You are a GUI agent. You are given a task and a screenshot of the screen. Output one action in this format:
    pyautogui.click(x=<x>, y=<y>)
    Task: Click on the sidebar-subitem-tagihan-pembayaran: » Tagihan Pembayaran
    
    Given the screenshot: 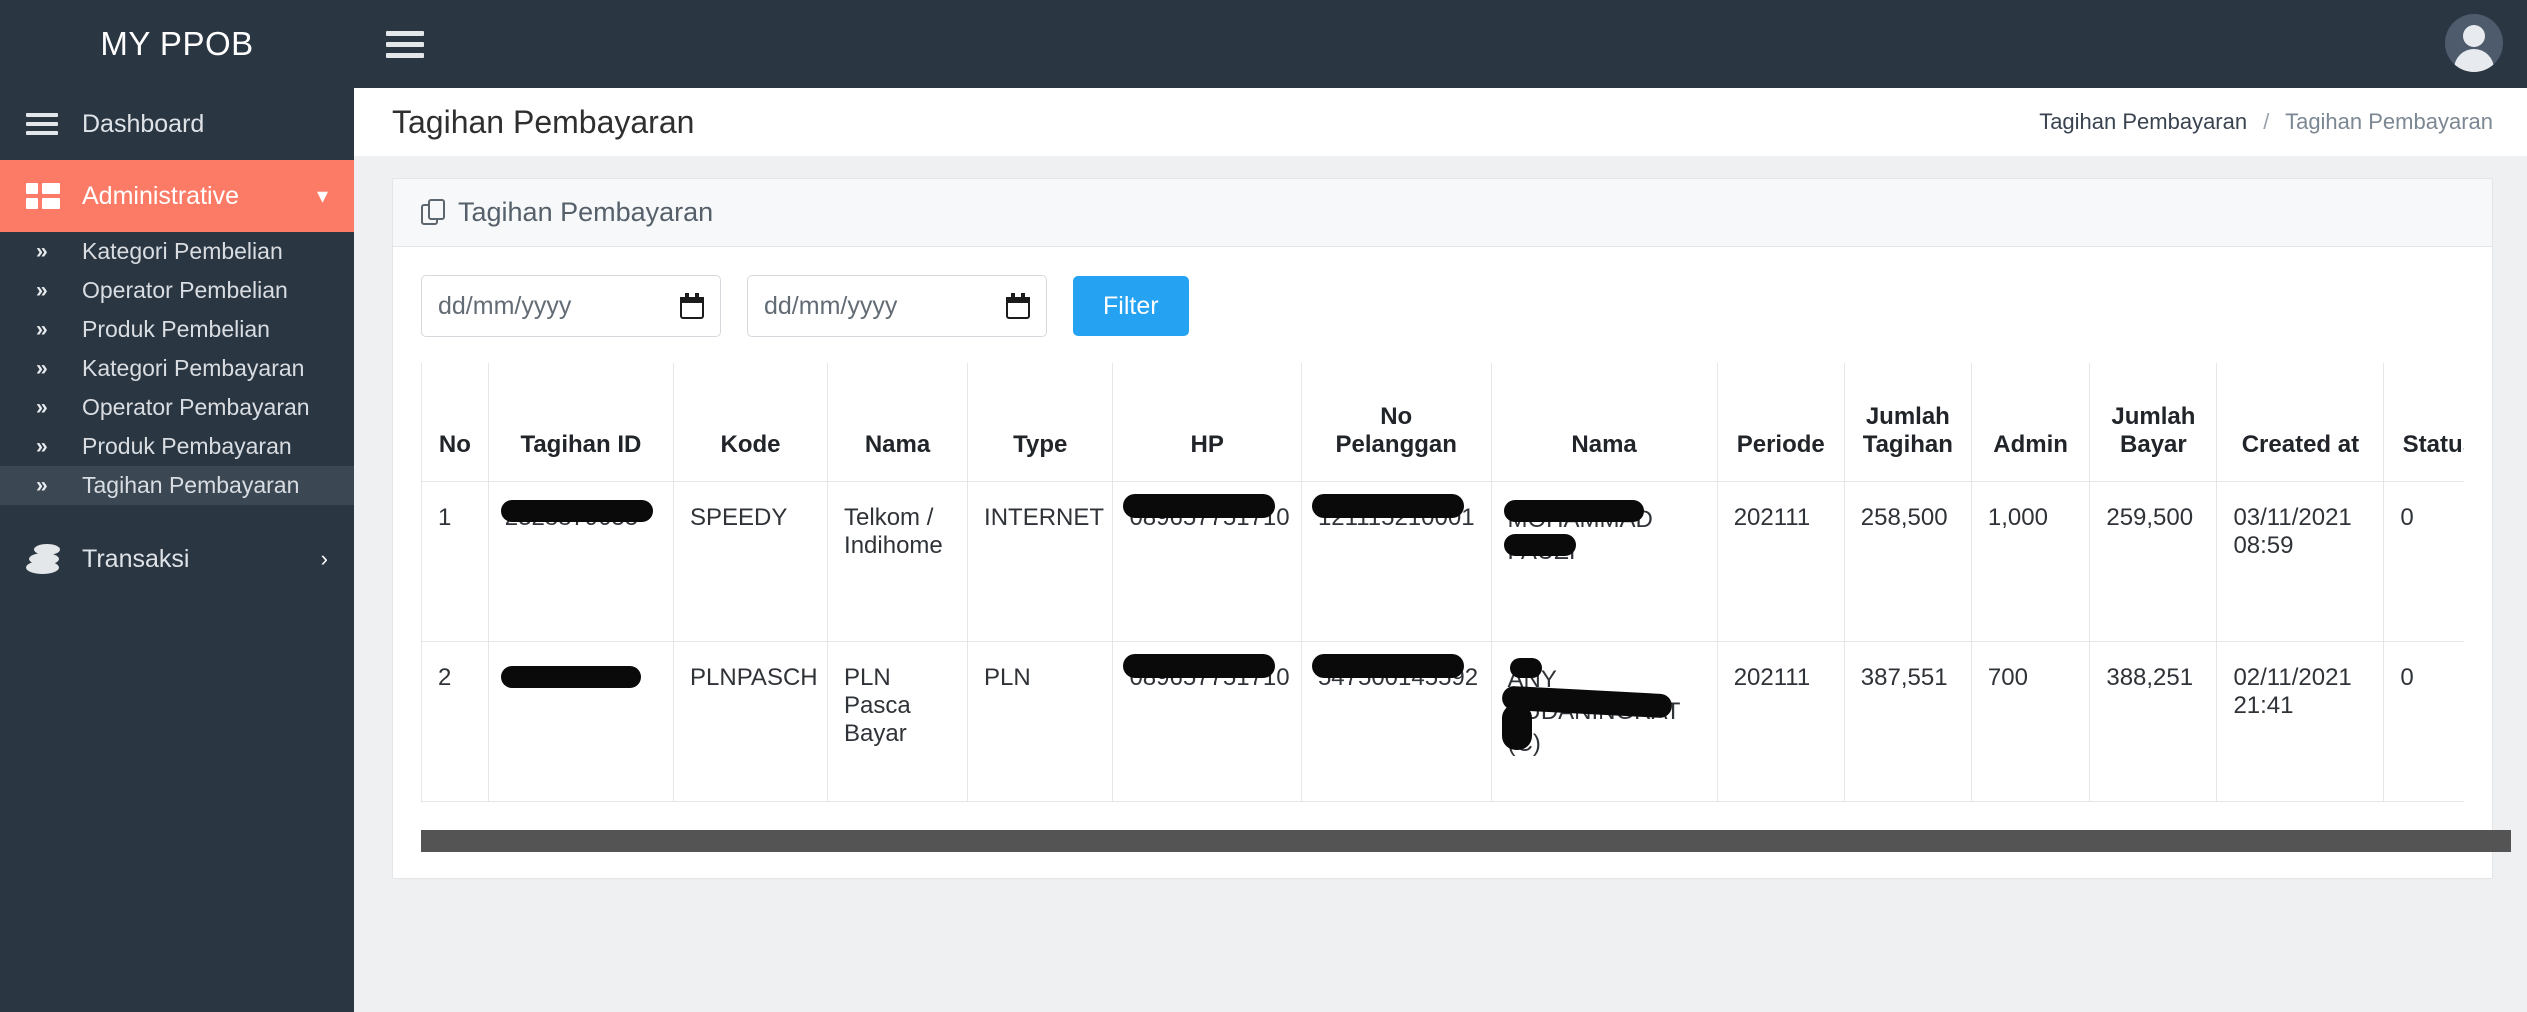 What is the action you would take?
    pyautogui.click(x=177, y=485)
    